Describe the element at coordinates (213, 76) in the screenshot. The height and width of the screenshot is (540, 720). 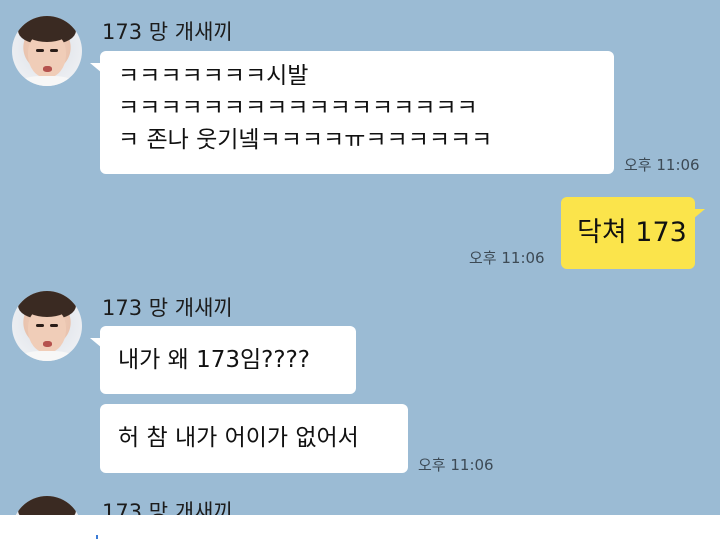
I see `message-line: ㅋㅋㅋㅋㅋㅋㅋ시발` at that location.